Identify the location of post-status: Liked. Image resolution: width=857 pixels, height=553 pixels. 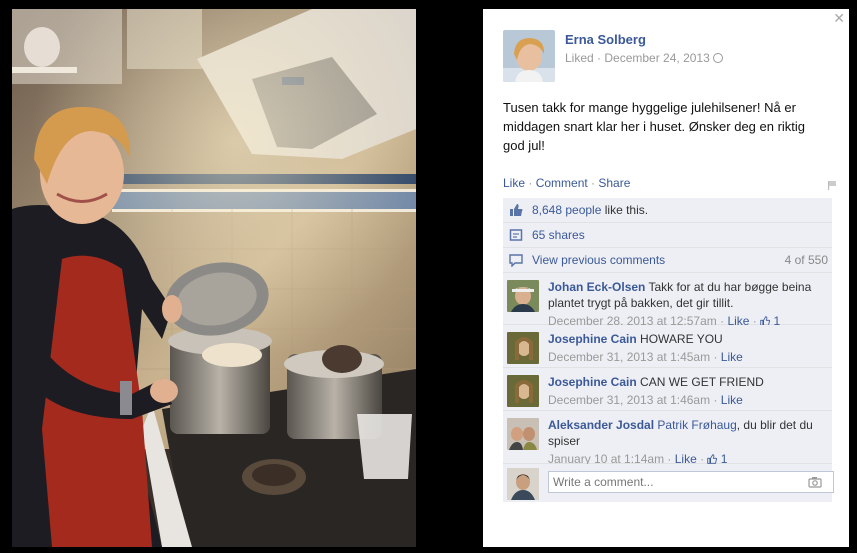
(579, 58).